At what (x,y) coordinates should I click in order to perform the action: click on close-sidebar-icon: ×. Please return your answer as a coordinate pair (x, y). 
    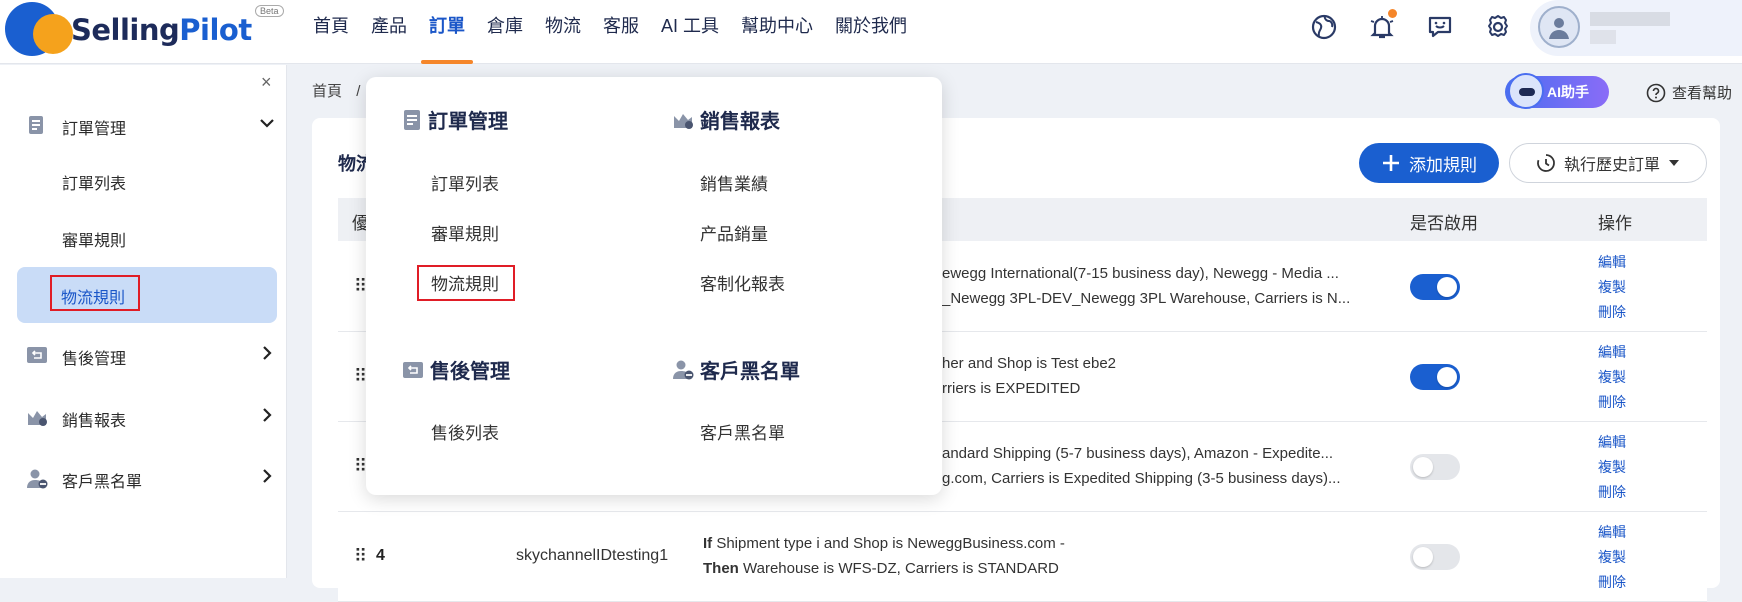
    Looking at the image, I should click on (266, 82).